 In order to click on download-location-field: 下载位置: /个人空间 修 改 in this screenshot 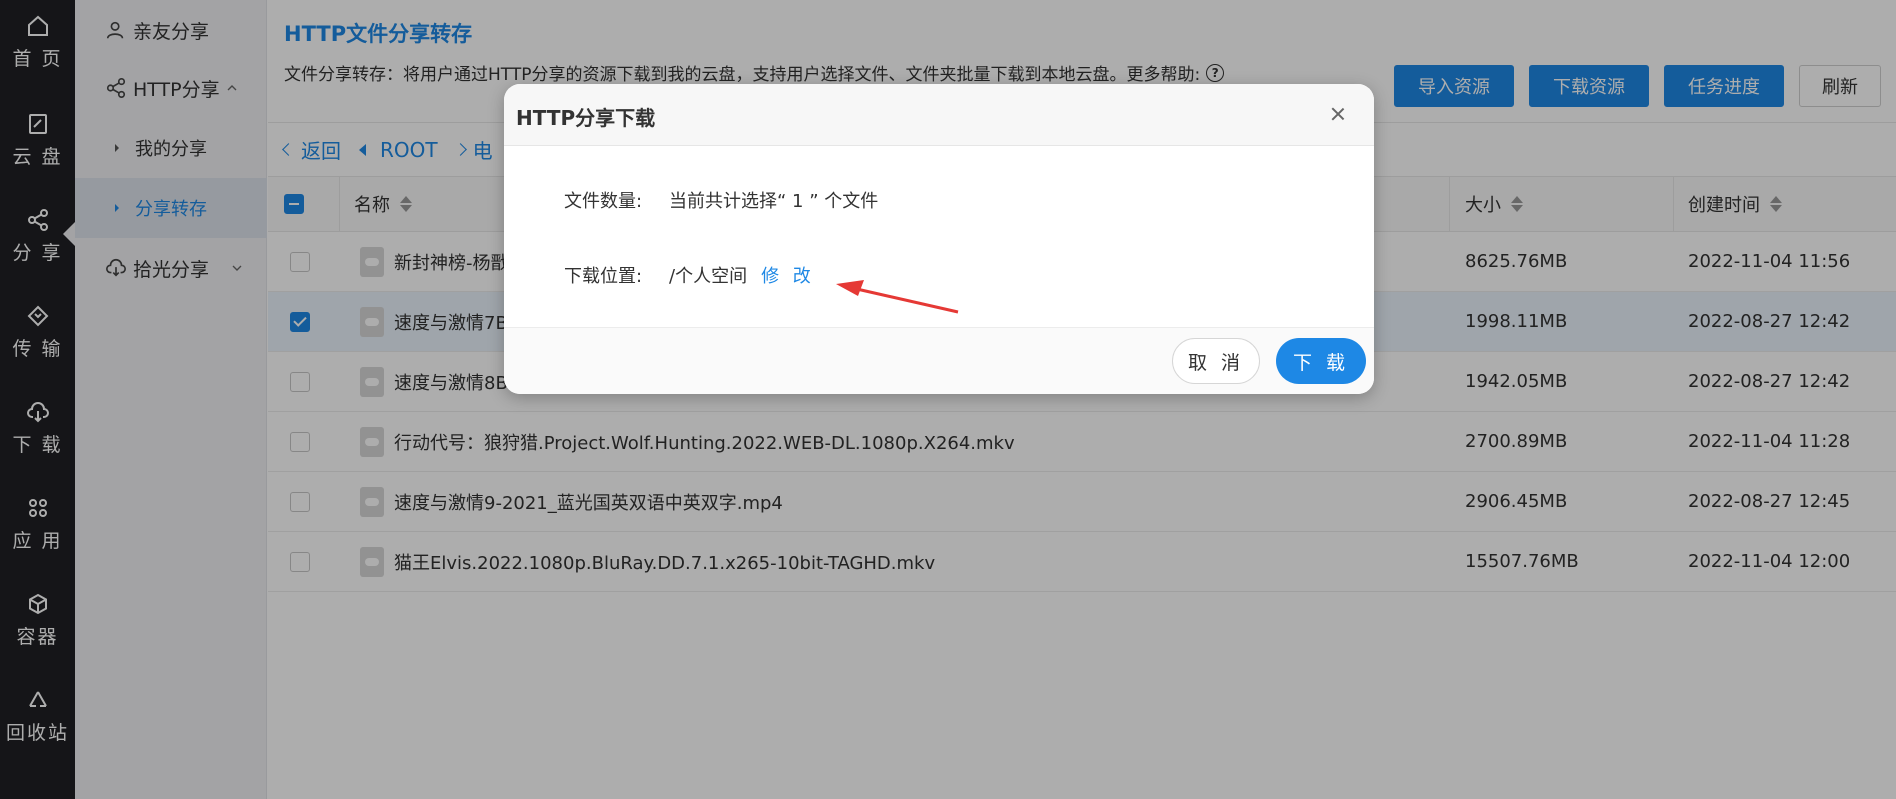, I will do `click(689, 275)`.